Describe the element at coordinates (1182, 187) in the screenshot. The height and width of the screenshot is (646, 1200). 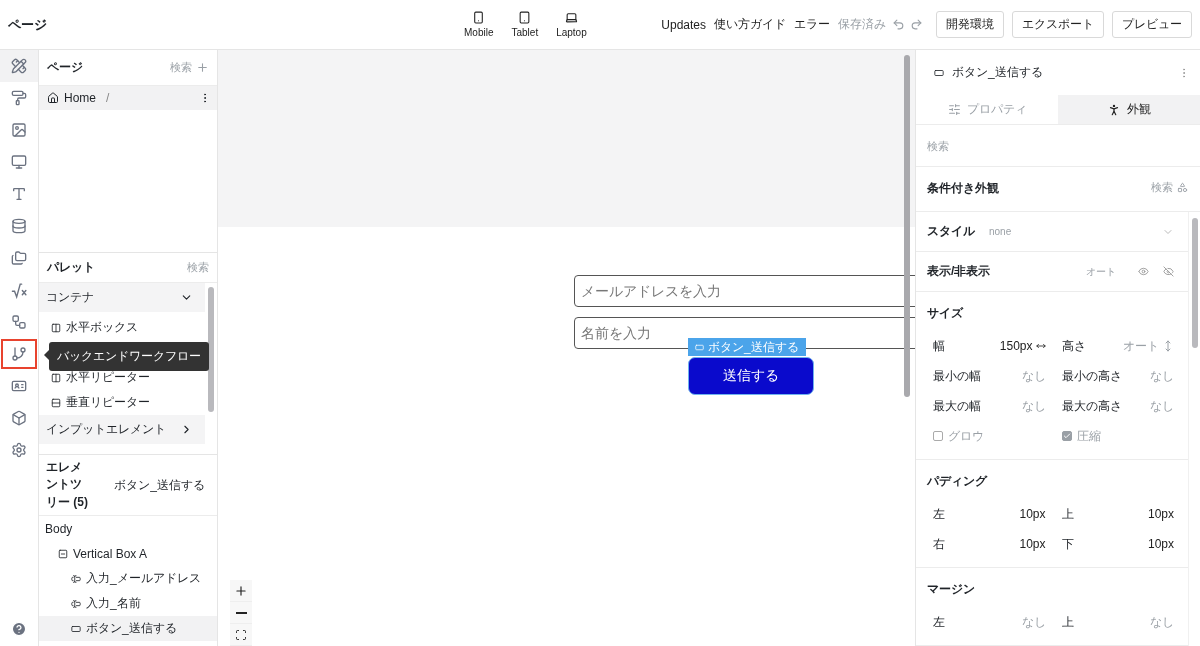
I see `shapes-icon` at that location.